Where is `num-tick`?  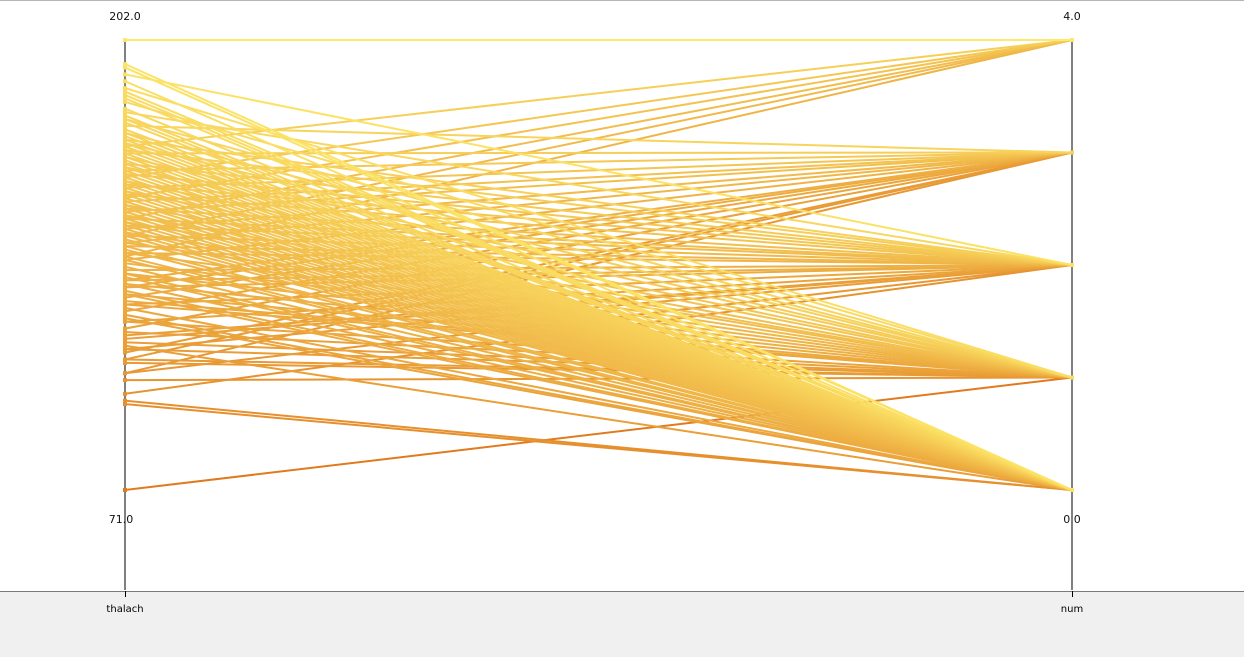 num-tick is located at coordinates (1072, 594).